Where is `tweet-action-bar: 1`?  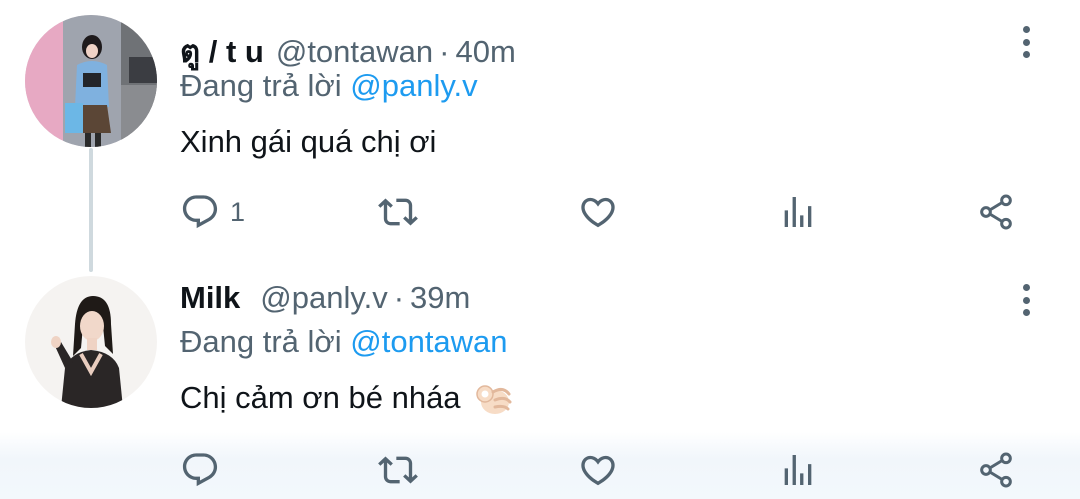
tweet-action-bar: 1 is located at coordinates (610, 212).